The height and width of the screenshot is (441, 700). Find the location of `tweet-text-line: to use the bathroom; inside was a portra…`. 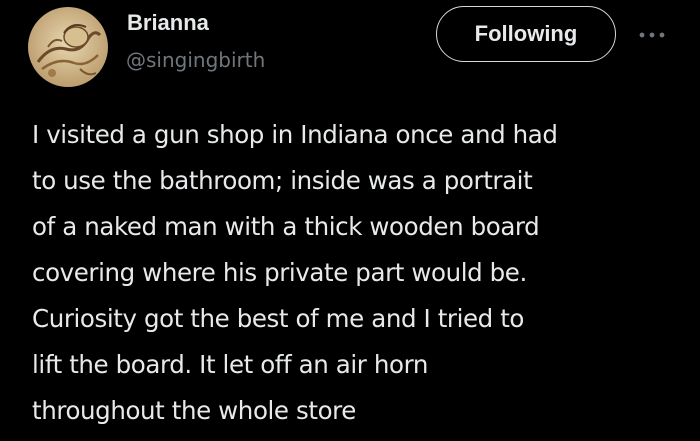

tweet-text-line: to use the bathroom; inside was a portra… is located at coordinates (282, 180).